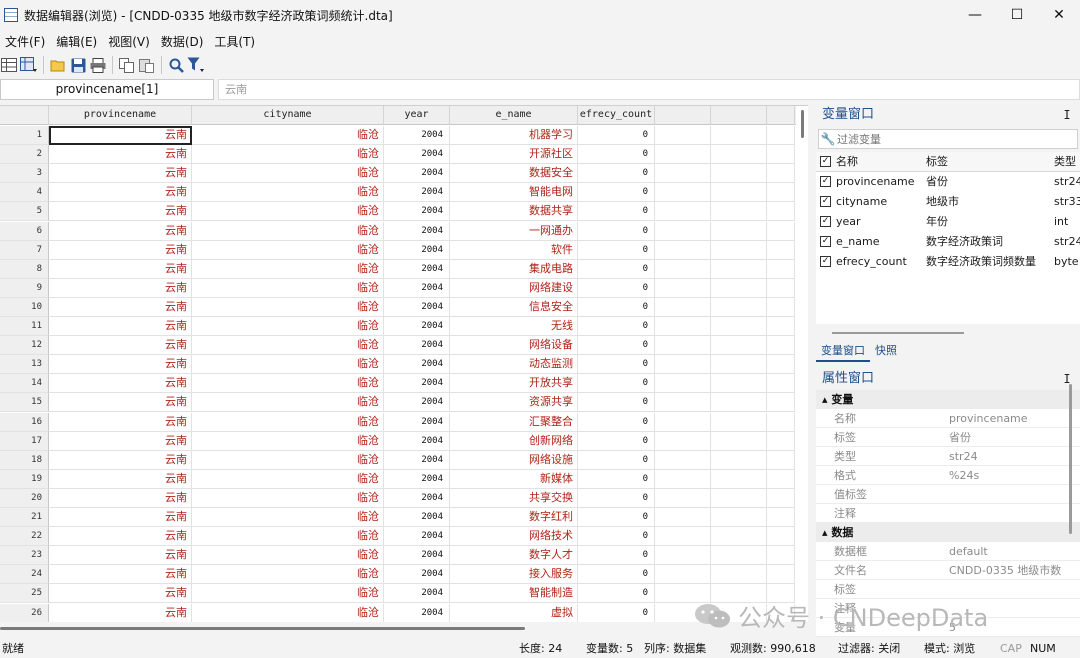  I want to click on paste-icon, so click(147, 65).